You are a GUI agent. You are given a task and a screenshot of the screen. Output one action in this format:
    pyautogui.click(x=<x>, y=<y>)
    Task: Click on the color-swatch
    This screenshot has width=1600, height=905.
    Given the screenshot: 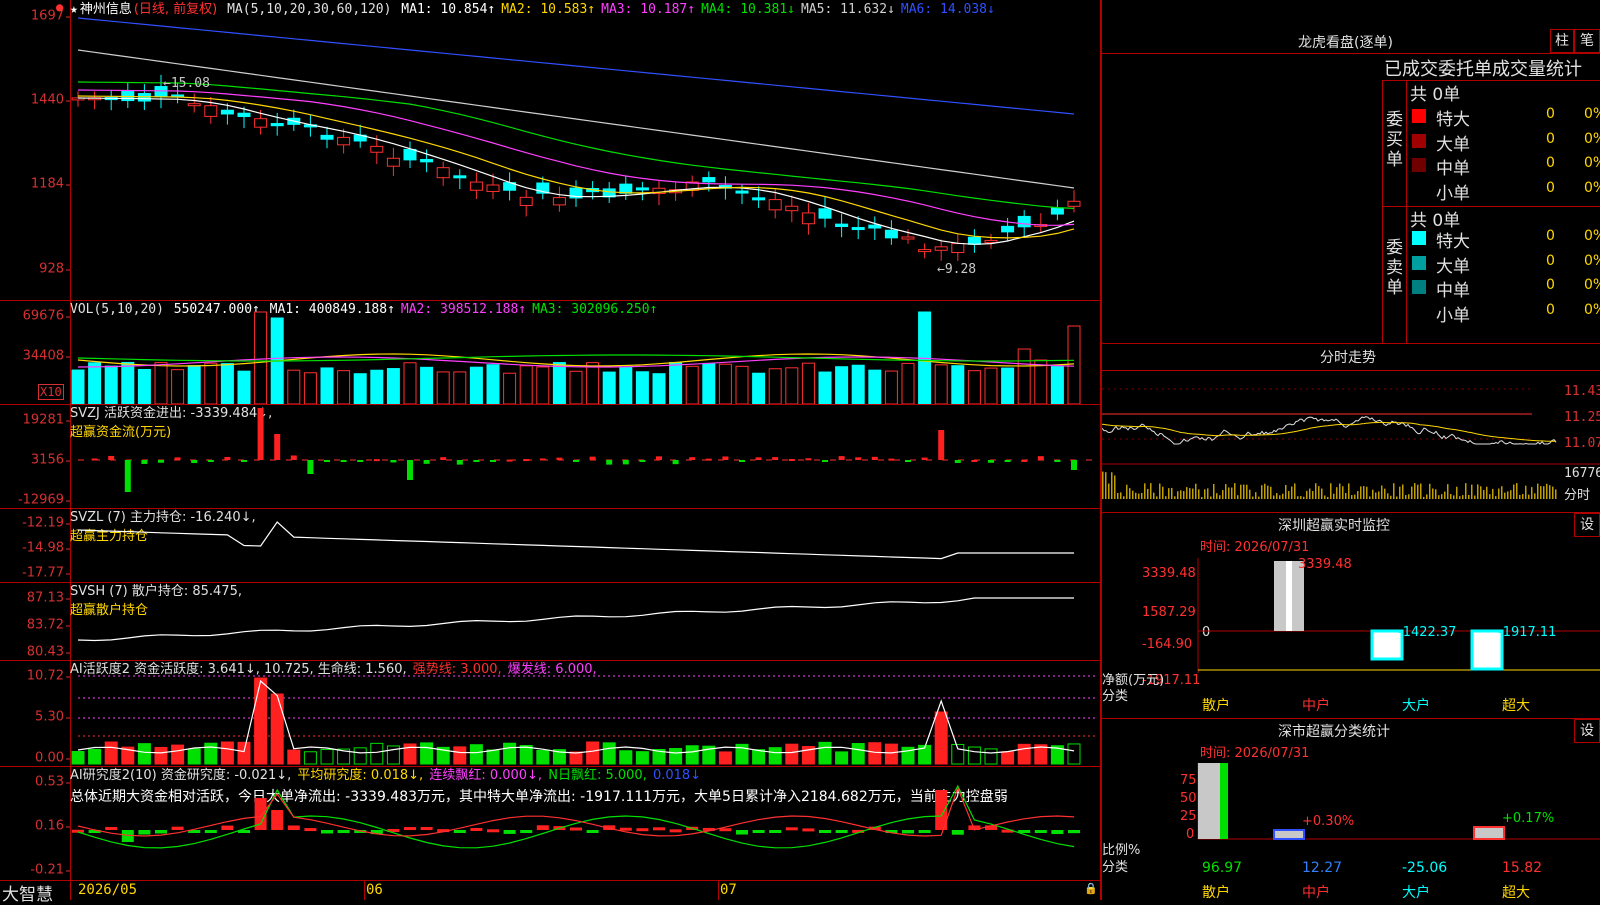 What is the action you would take?
    pyautogui.click(x=1419, y=165)
    